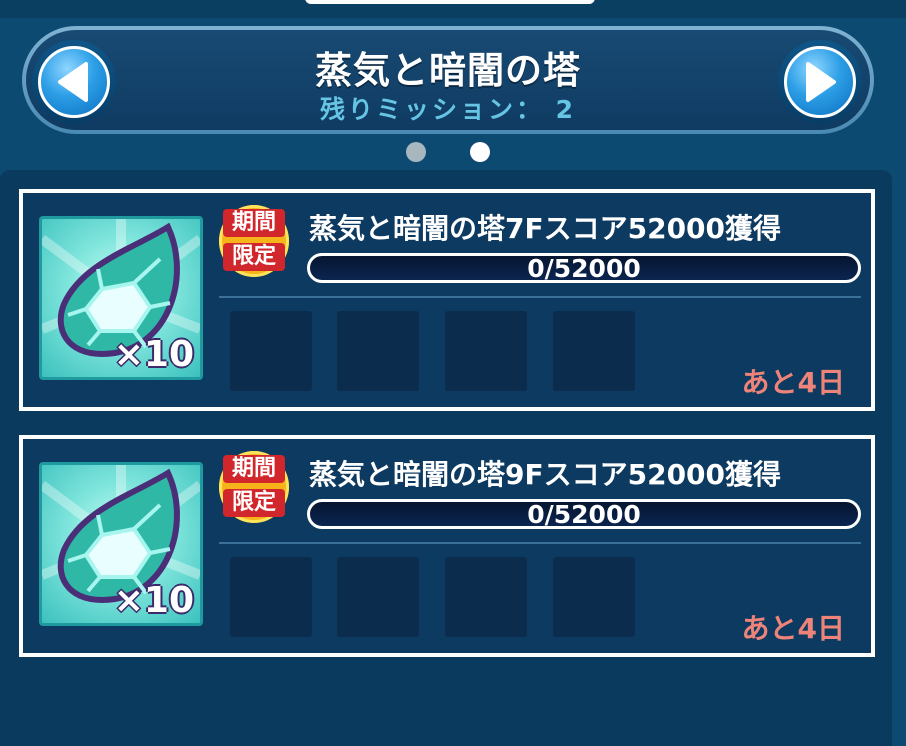 This screenshot has width=906, height=746. What do you see at coordinates (545, 474) in the screenshot?
I see `mission-description: 蒸気と暗闇の塔9Fスコア52000獲得` at bounding box center [545, 474].